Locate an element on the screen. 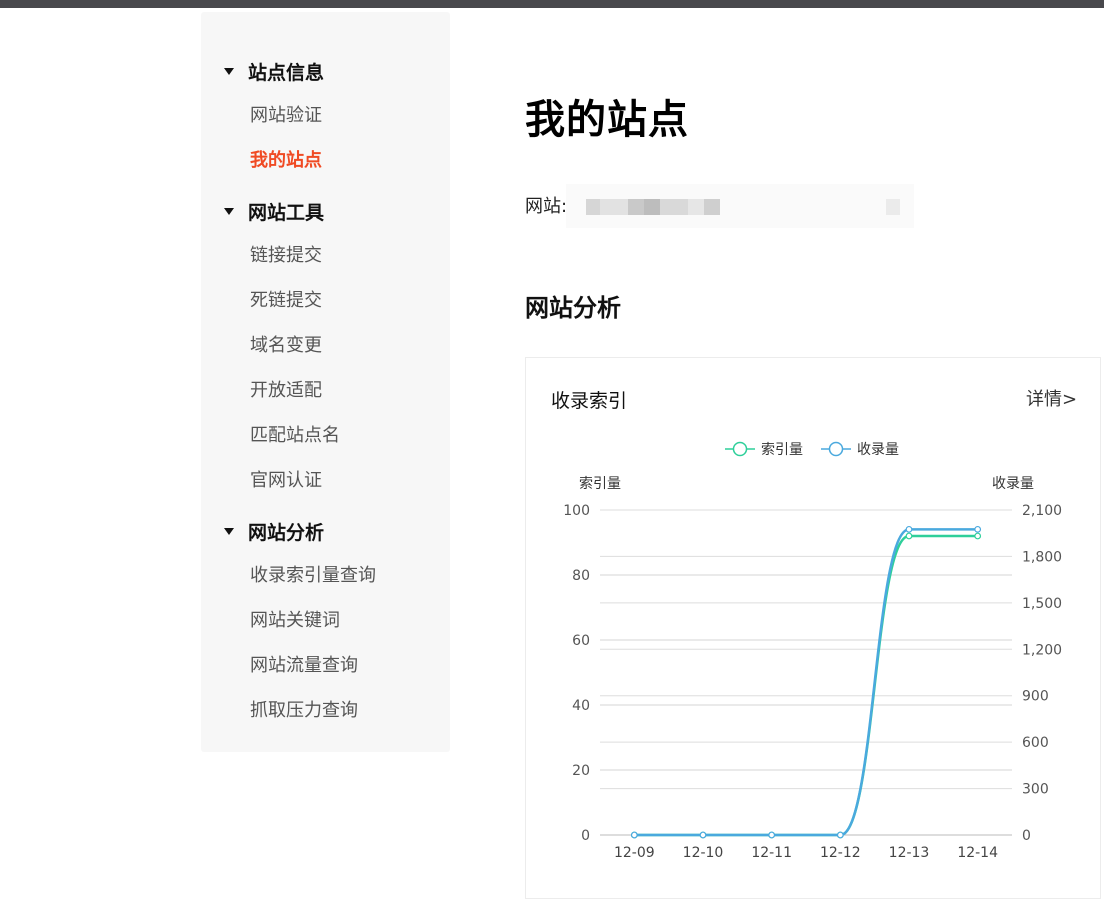 This screenshot has height=899, width=1104. sidebar-section-site-analysis: 网站分析 is located at coordinates (262, 531).